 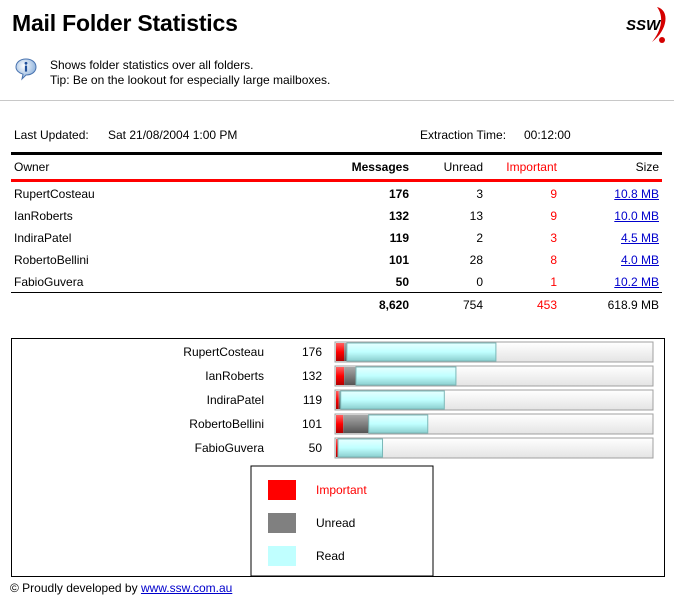 I want to click on total-important: 453, so click(x=546, y=305).